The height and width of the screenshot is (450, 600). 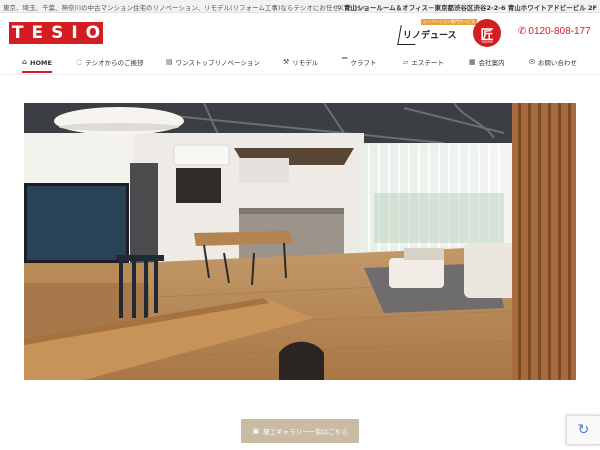 I want to click on nav-item-craft: ▔ クラフト, so click(x=359, y=66).